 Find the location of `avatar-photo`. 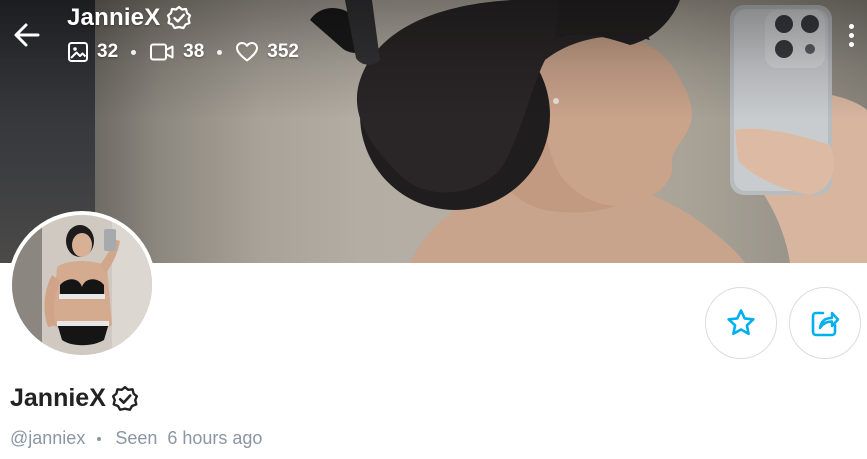

avatar-photo is located at coordinates (82, 285).